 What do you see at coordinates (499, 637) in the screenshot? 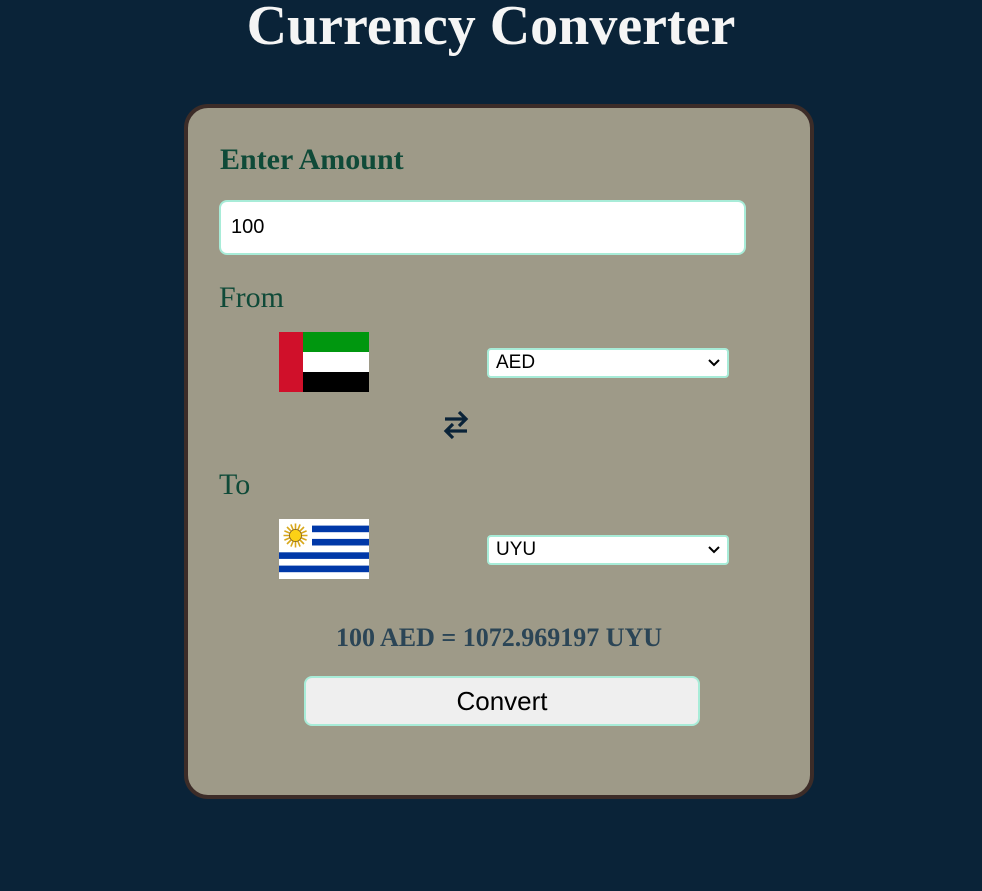
I see `conversion-result: 100 AED = 1072.969197 UYU` at bounding box center [499, 637].